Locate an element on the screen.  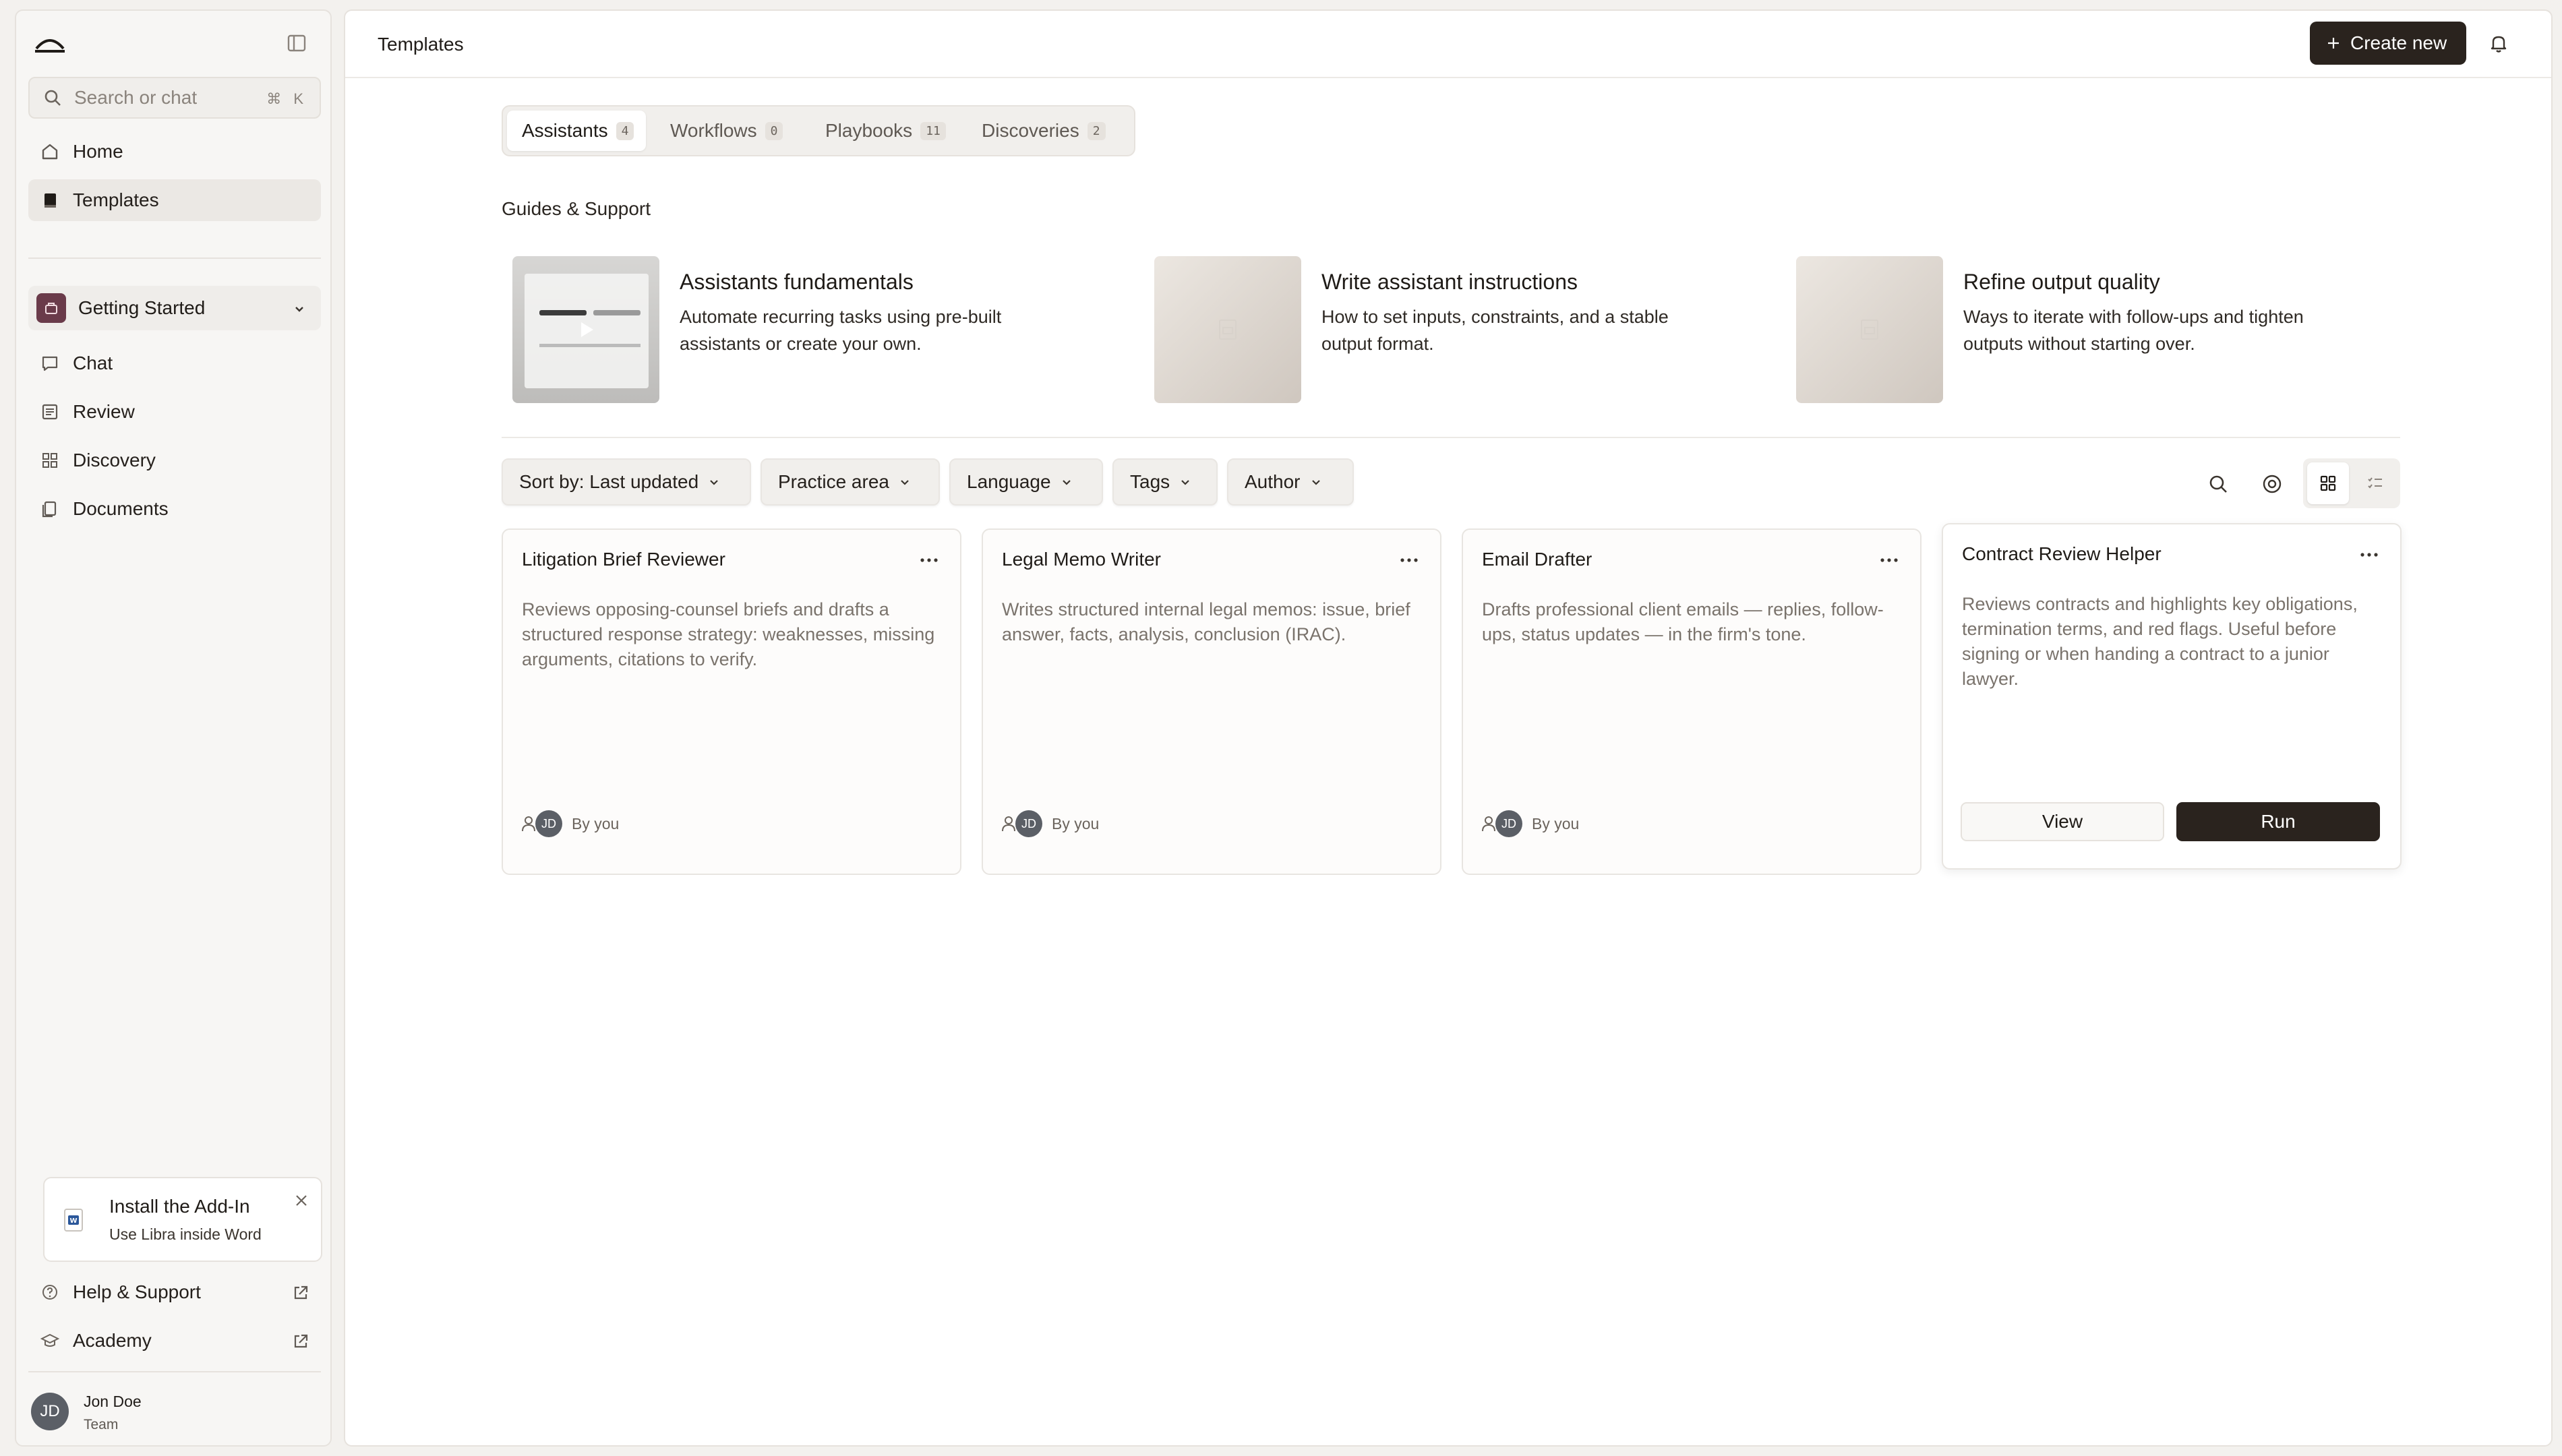
collapse-sidebar-icon is located at coordinates (297, 43).